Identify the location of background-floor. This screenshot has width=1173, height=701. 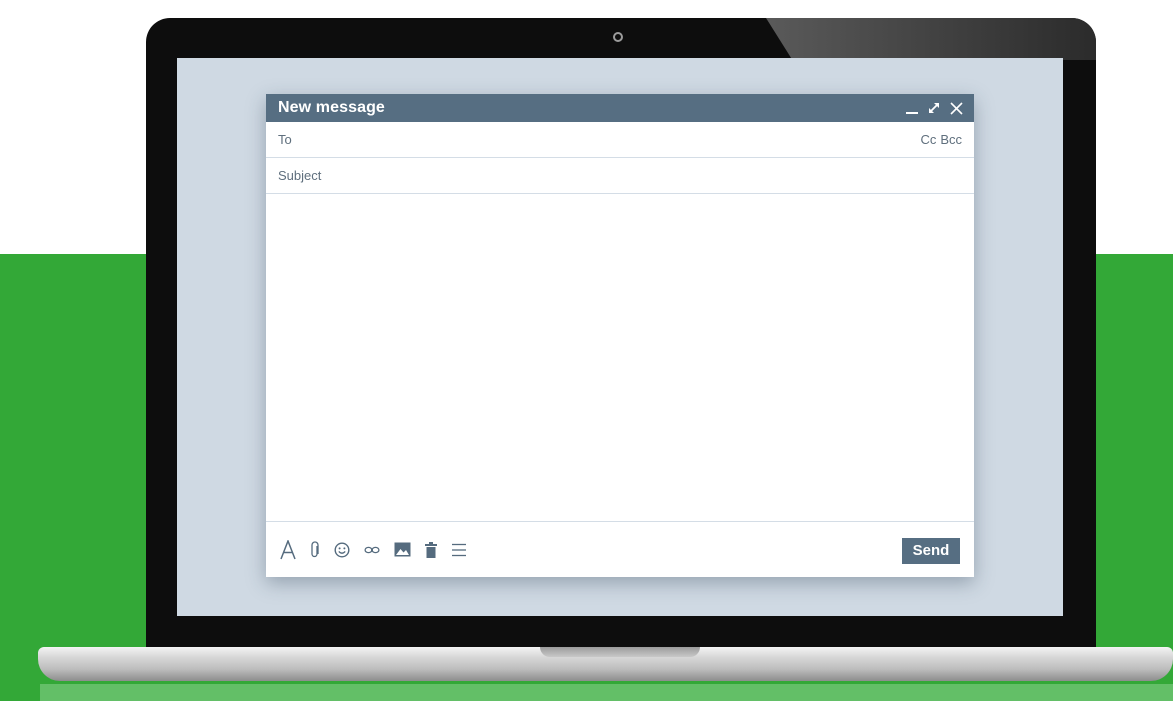
(606, 692).